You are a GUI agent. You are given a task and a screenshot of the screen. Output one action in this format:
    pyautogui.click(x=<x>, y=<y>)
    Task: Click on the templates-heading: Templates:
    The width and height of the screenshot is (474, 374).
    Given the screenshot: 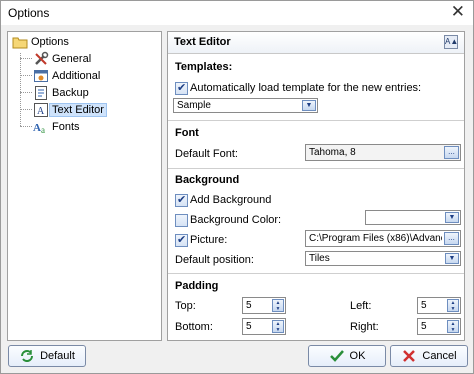 What is the action you would take?
    pyautogui.click(x=204, y=67)
    